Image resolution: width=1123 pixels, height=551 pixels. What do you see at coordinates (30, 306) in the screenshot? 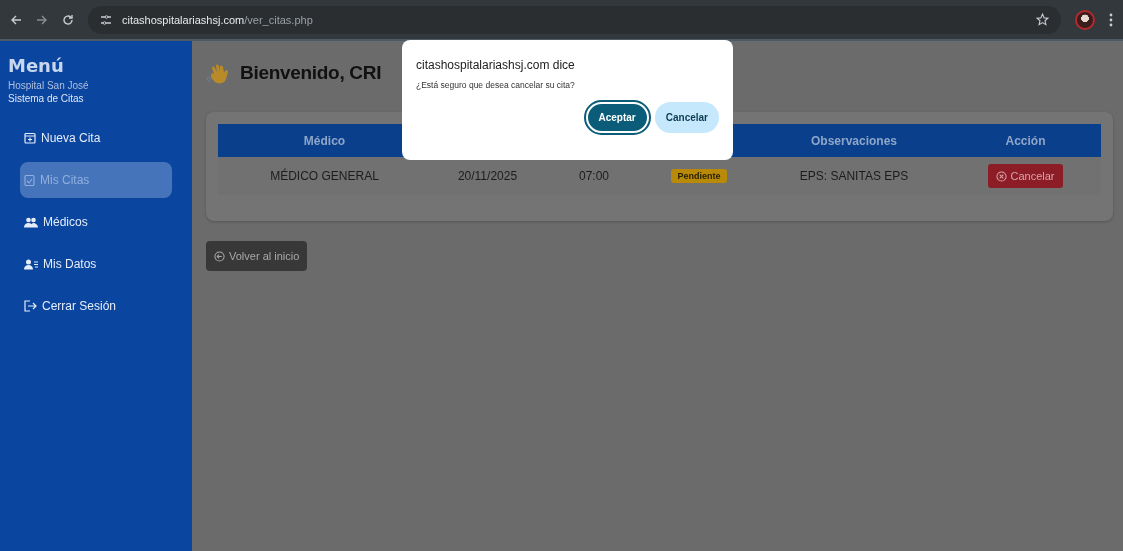
I see `logout-icon` at bounding box center [30, 306].